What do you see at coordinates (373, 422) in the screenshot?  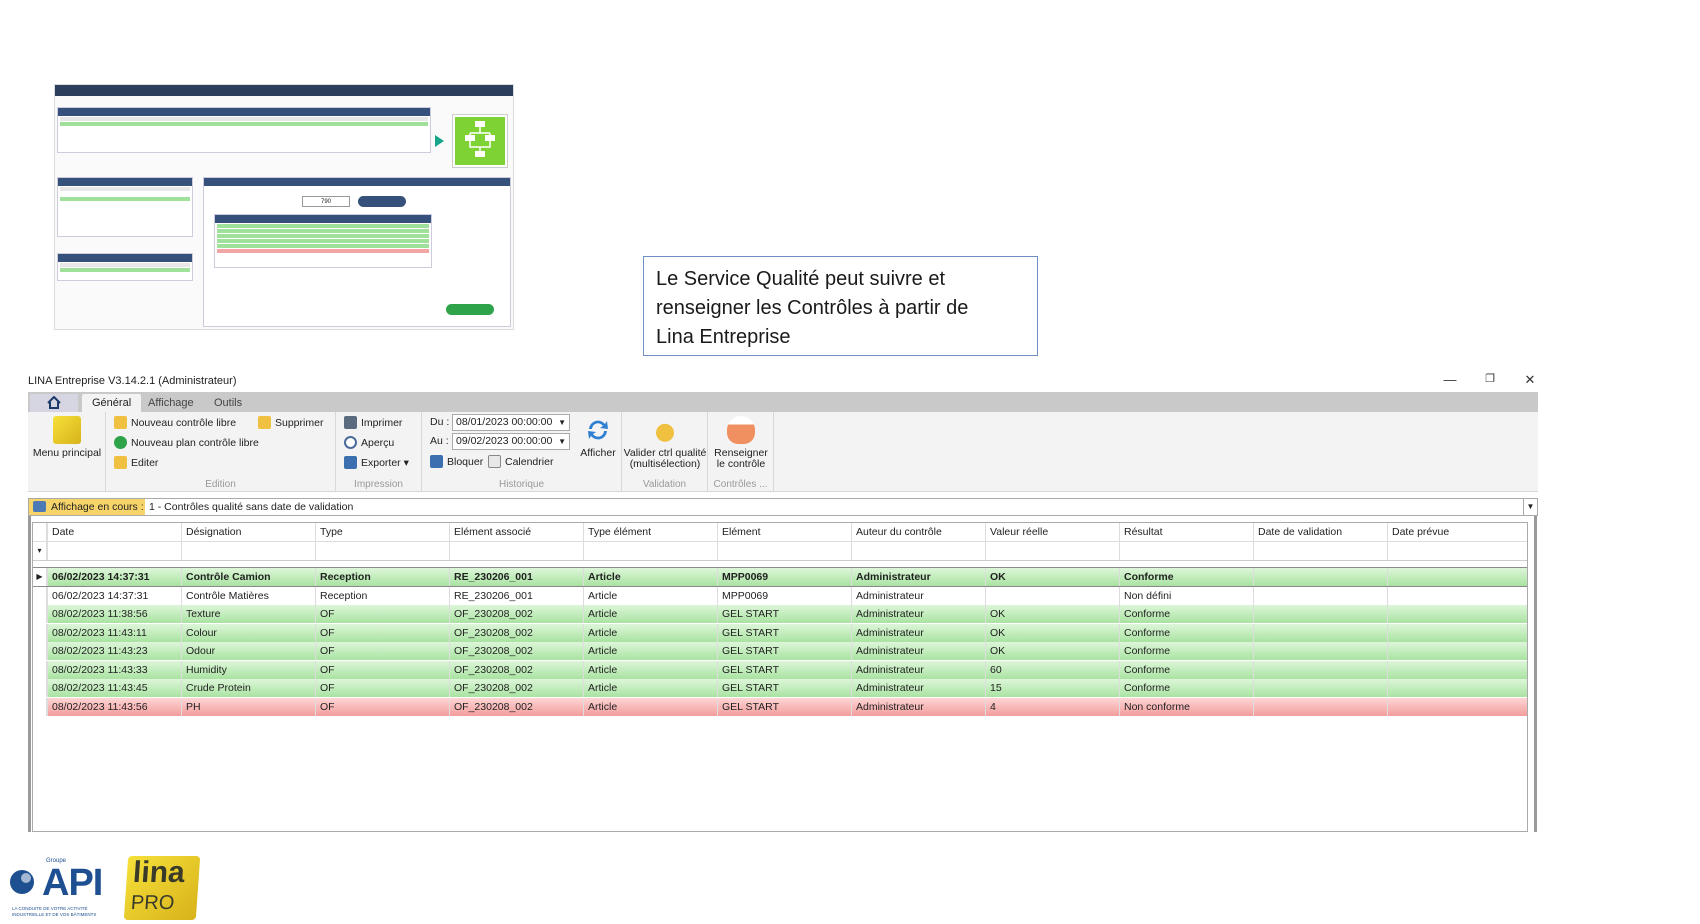 I see `imprimer-button: Imprimer` at bounding box center [373, 422].